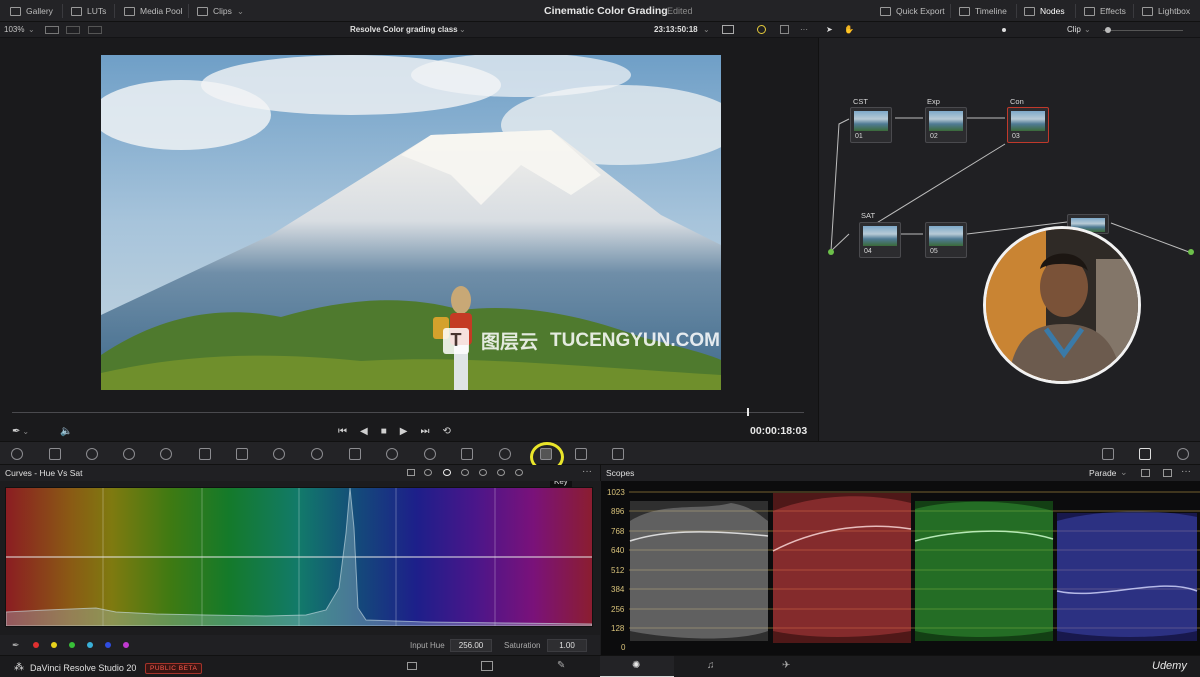  Describe the element at coordinates (946, 240) in the screenshot. I see `node-05: 05` at that location.